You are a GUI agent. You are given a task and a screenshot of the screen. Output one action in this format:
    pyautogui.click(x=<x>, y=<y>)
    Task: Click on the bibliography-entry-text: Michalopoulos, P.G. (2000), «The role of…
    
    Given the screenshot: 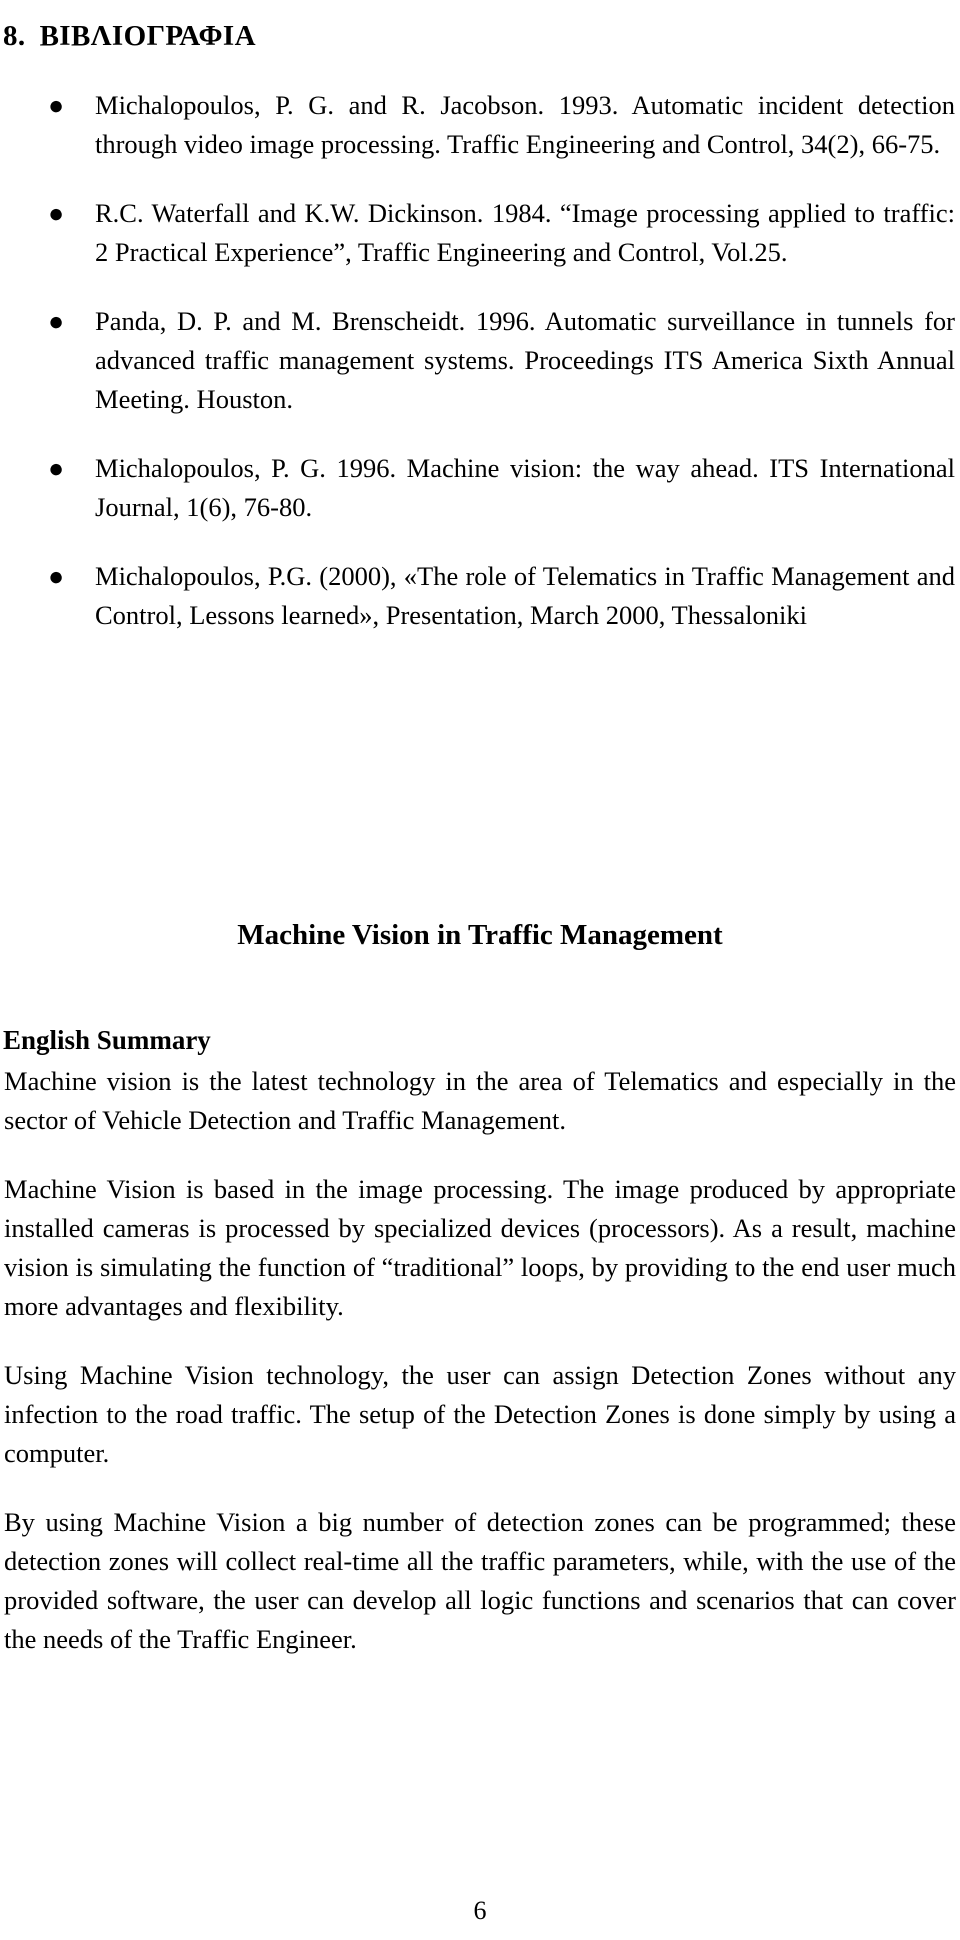 What is the action you would take?
    pyautogui.click(x=525, y=595)
    